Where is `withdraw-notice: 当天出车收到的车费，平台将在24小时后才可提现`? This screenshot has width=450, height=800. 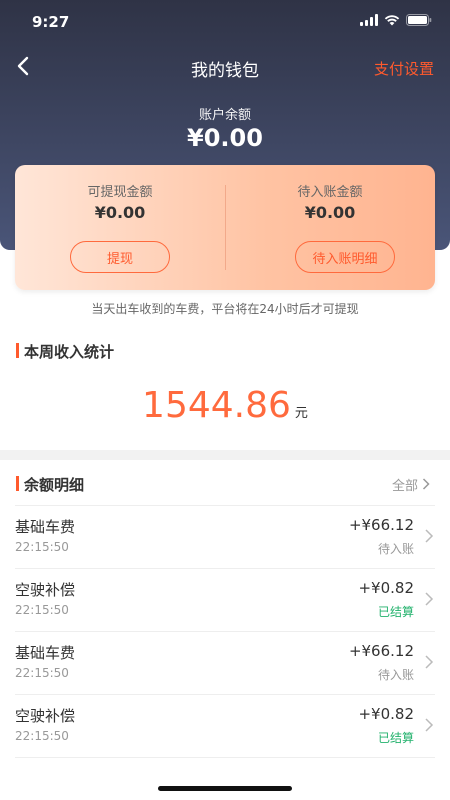 withdraw-notice: 当天出车收到的车费，平台将在24小时后才可提现 is located at coordinates (225, 309).